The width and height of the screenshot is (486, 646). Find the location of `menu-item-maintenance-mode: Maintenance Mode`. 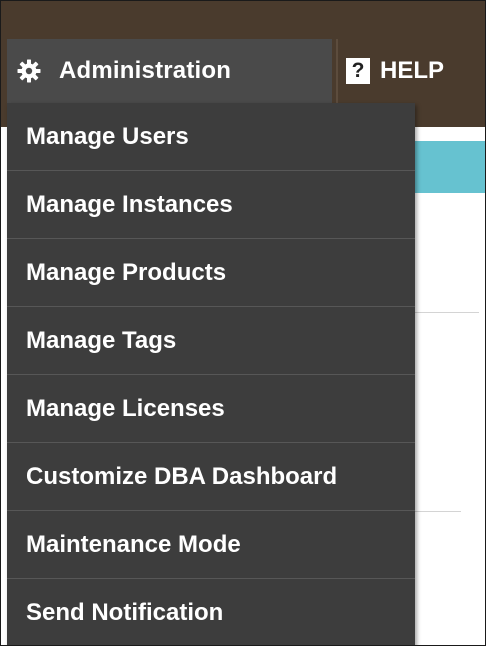

menu-item-maintenance-mode: Maintenance Mode is located at coordinates (211, 545).